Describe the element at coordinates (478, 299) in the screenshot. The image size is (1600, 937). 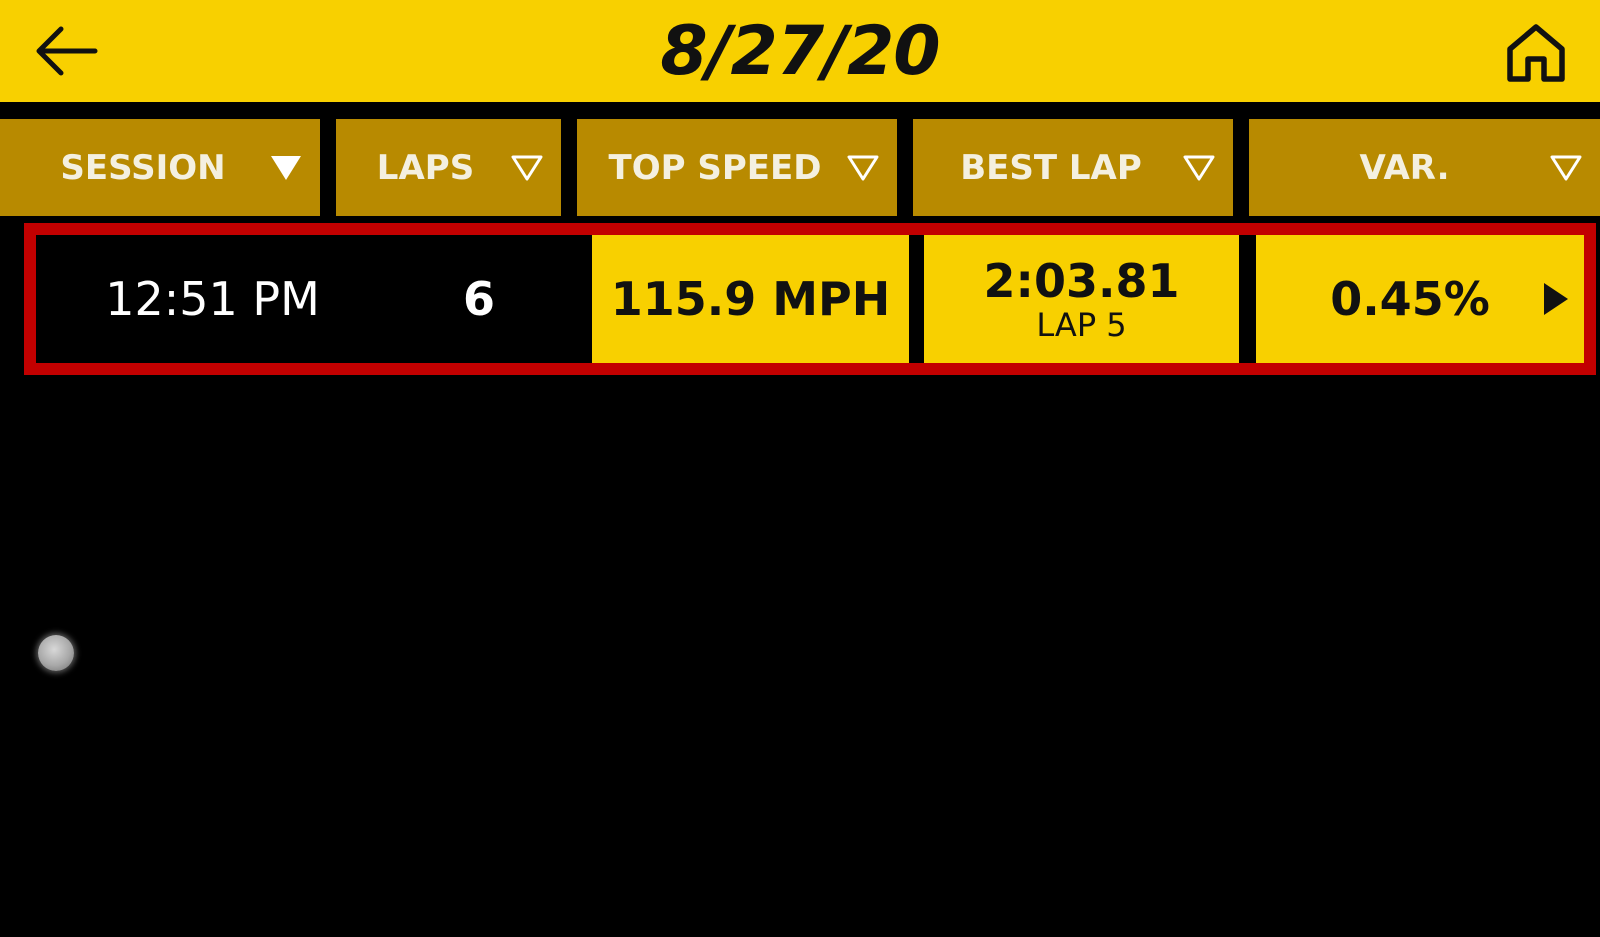
I see `laps-count: 6` at that location.